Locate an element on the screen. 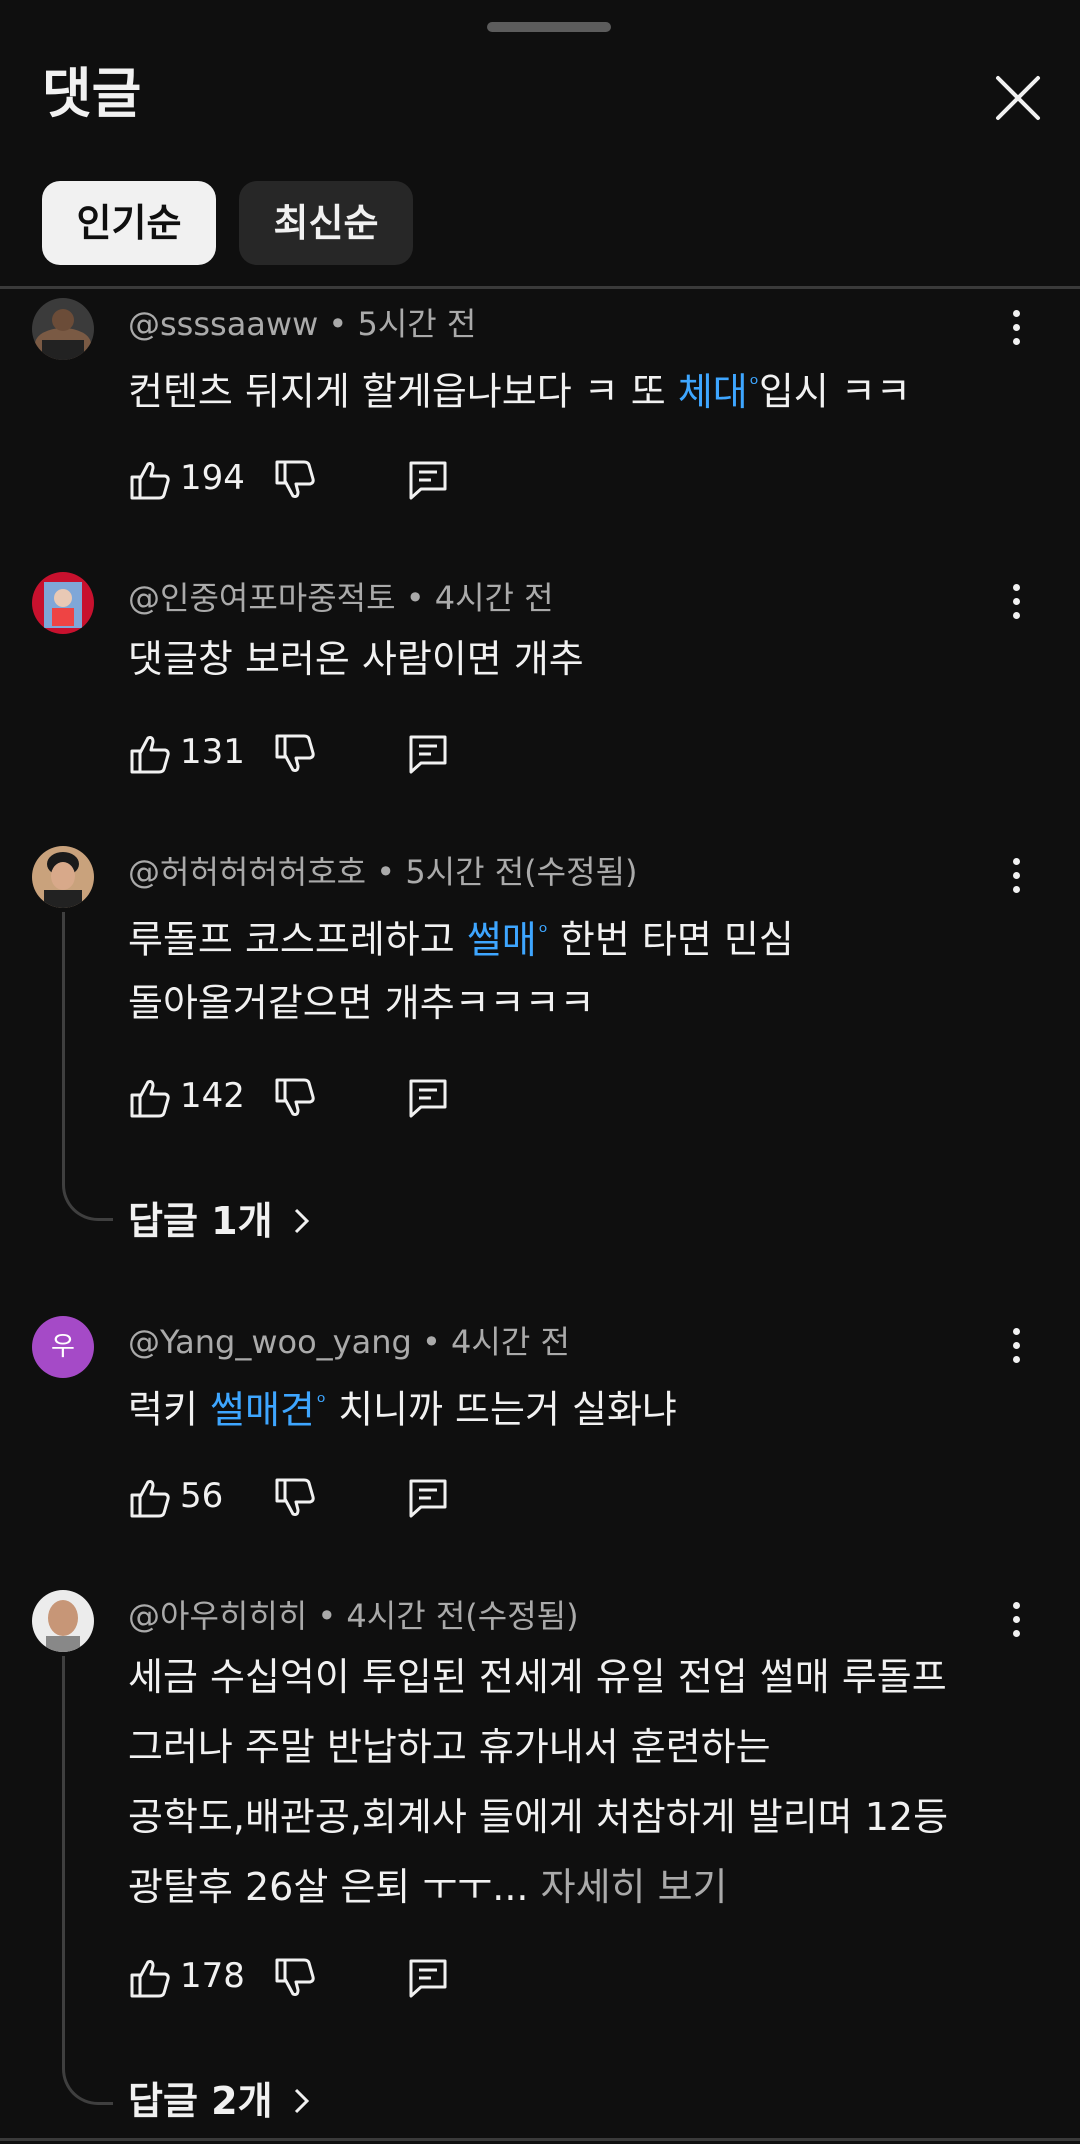 Image resolution: width=1080 pixels, height=2144 pixels. like-count: 56 is located at coordinates (202, 1496).